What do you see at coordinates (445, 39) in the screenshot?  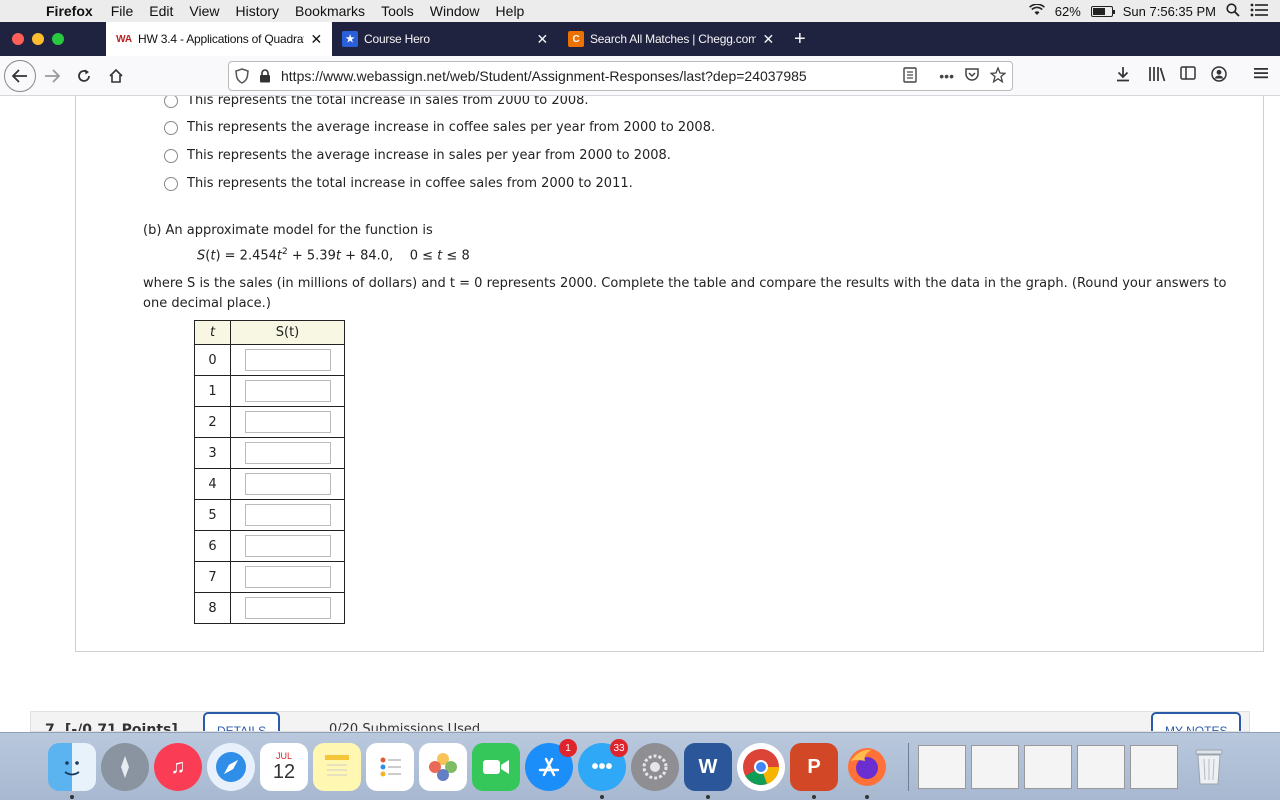 I see `tab-course-hero: ★ Course Hero ✕` at bounding box center [445, 39].